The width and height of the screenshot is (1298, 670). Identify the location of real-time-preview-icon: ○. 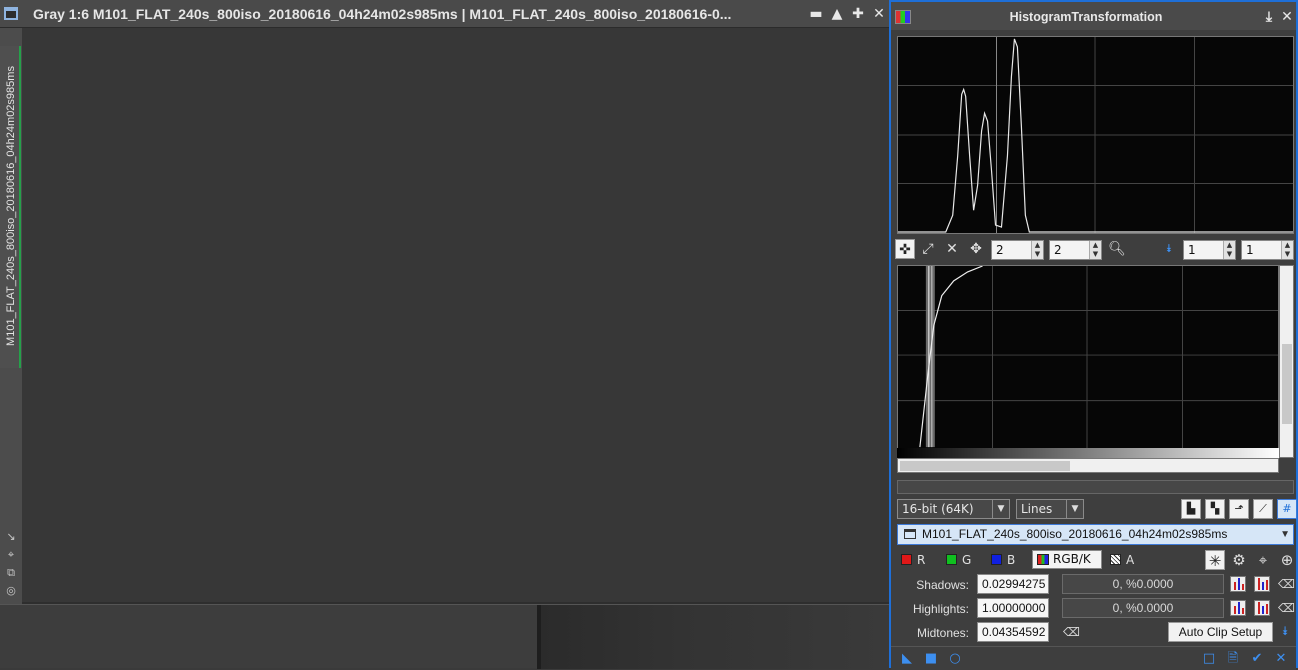
(955, 659).